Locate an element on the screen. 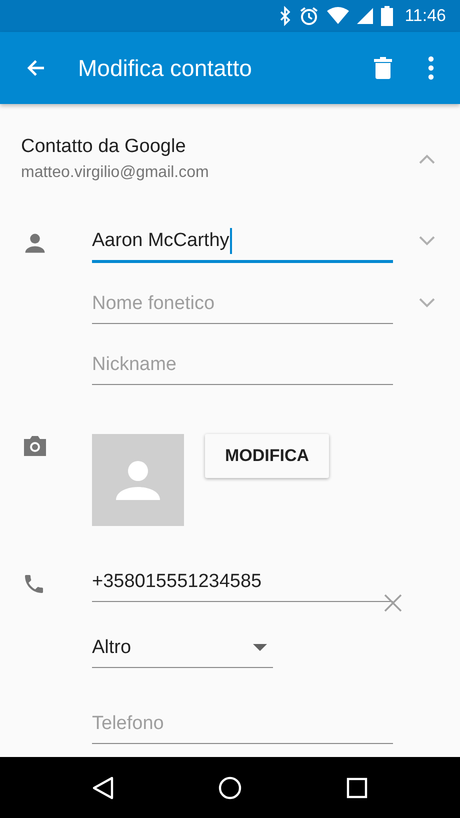 The image size is (460, 818). back-button is located at coordinates (103, 788).